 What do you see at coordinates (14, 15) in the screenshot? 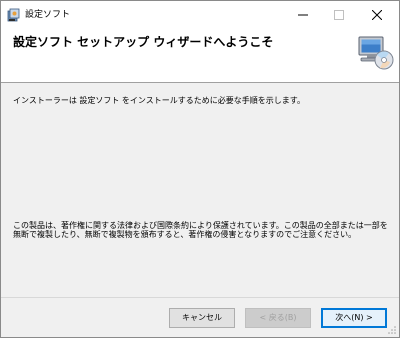
I see `installer-app-icon` at bounding box center [14, 15].